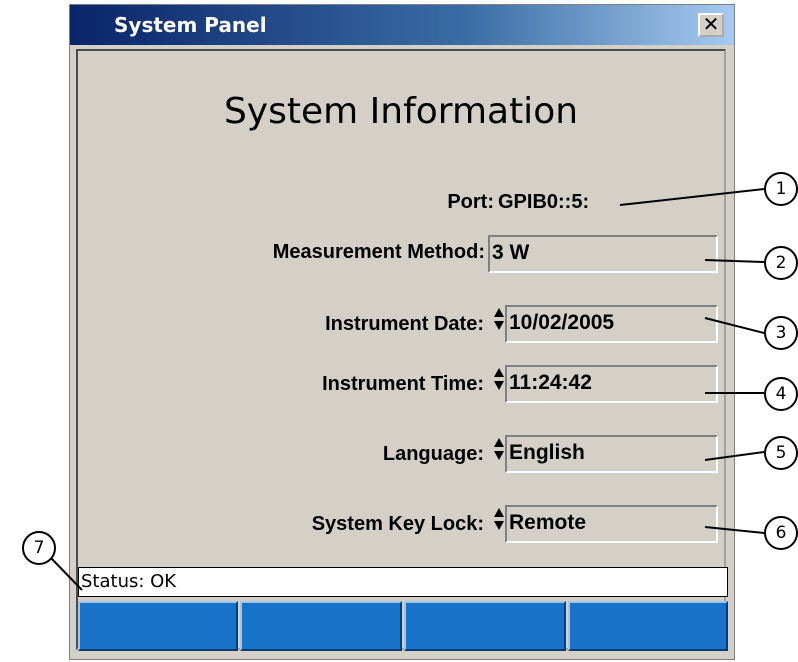  I want to click on callout-1: 1, so click(781, 189).